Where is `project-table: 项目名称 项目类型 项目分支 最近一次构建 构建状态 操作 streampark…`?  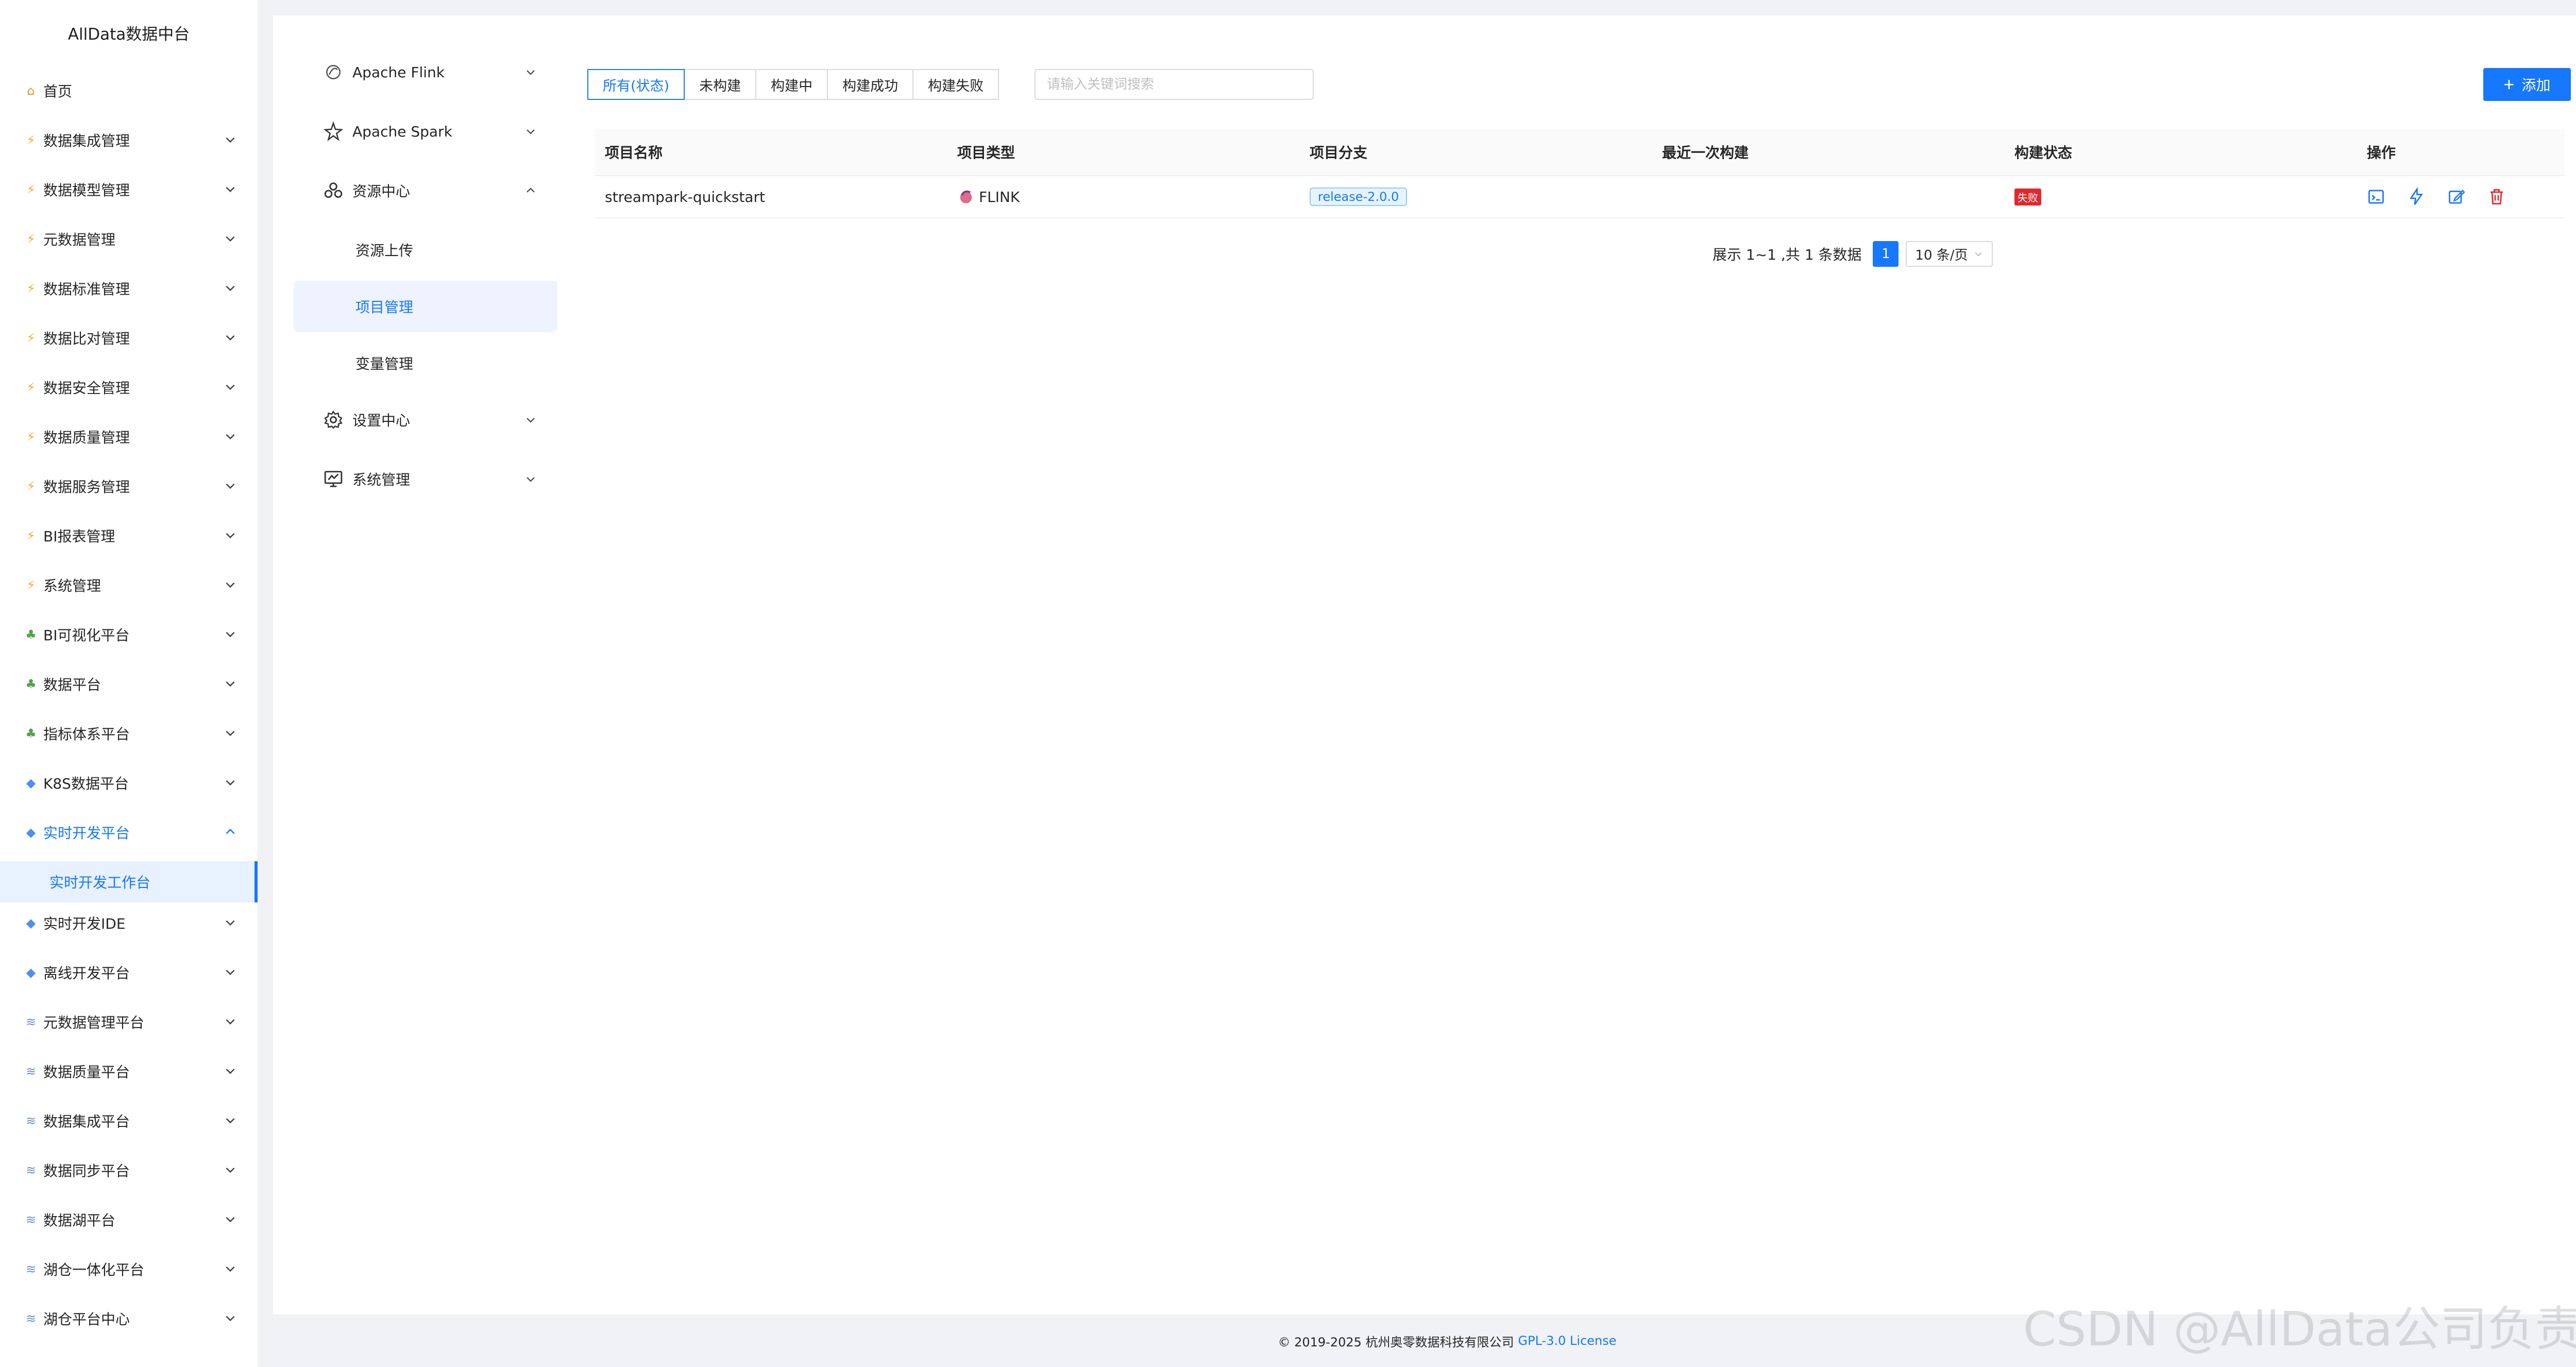 project-table: 项目名称 项目类型 项目分支 最近一次构建 构建状态 操作 streampark… is located at coordinates (1580, 174).